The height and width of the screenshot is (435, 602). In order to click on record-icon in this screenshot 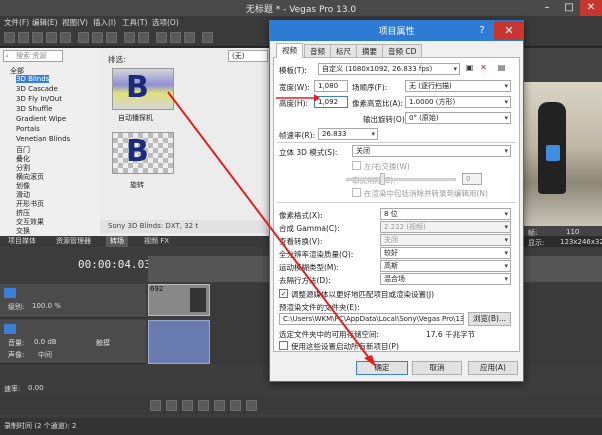, I will do `click(155, 405)`.